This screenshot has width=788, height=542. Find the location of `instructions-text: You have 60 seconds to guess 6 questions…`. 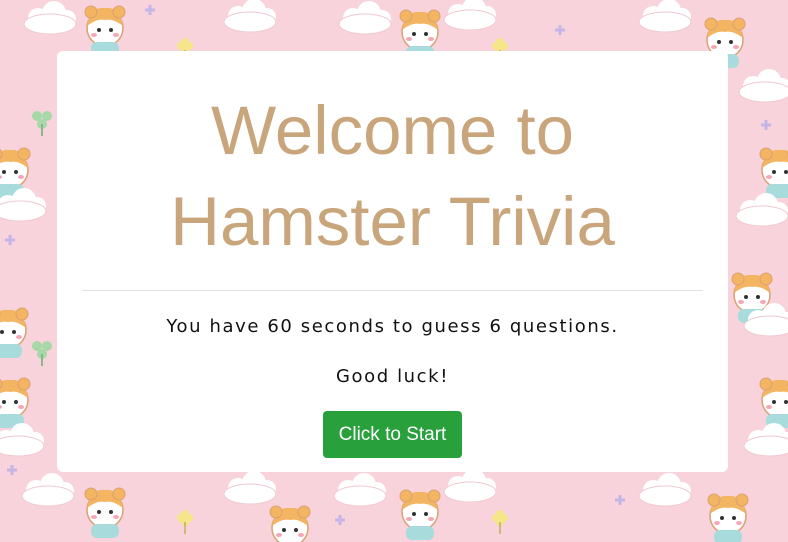

instructions-text: You have 60 seconds to guess 6 questions… is located at coordinates (392, 326).